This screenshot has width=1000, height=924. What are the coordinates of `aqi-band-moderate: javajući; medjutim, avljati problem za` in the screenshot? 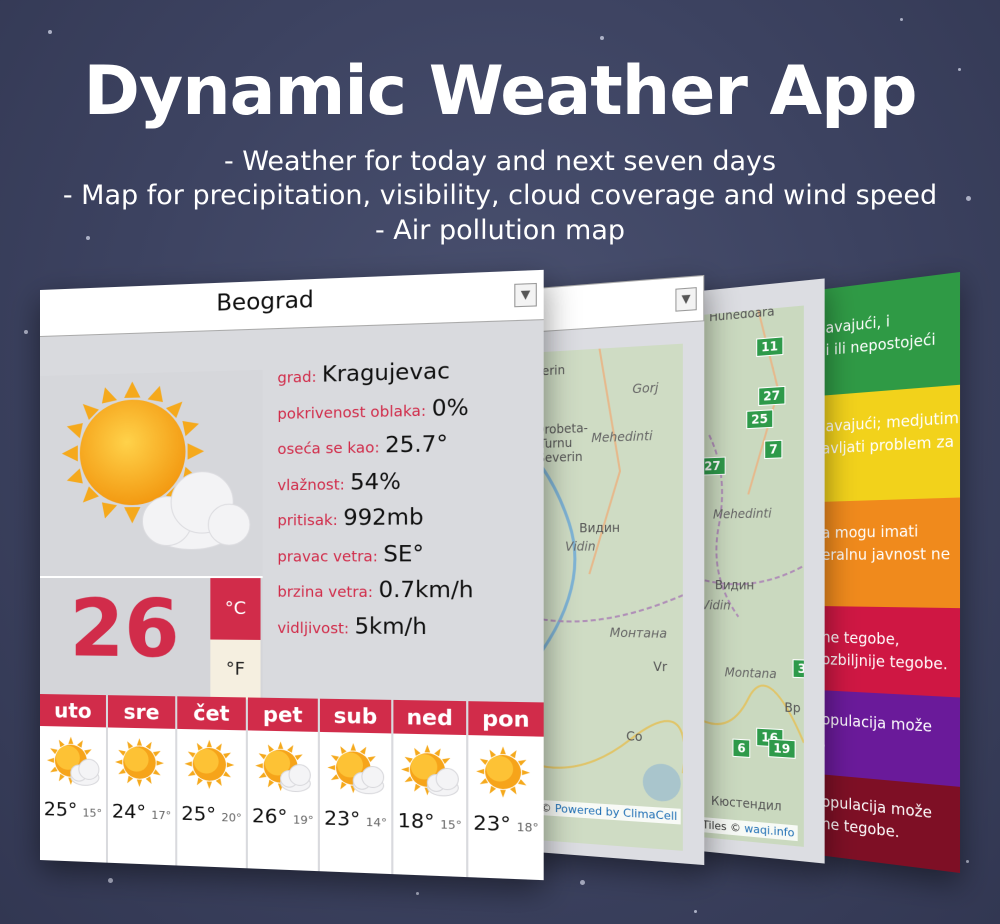 It's located at (889, 443).